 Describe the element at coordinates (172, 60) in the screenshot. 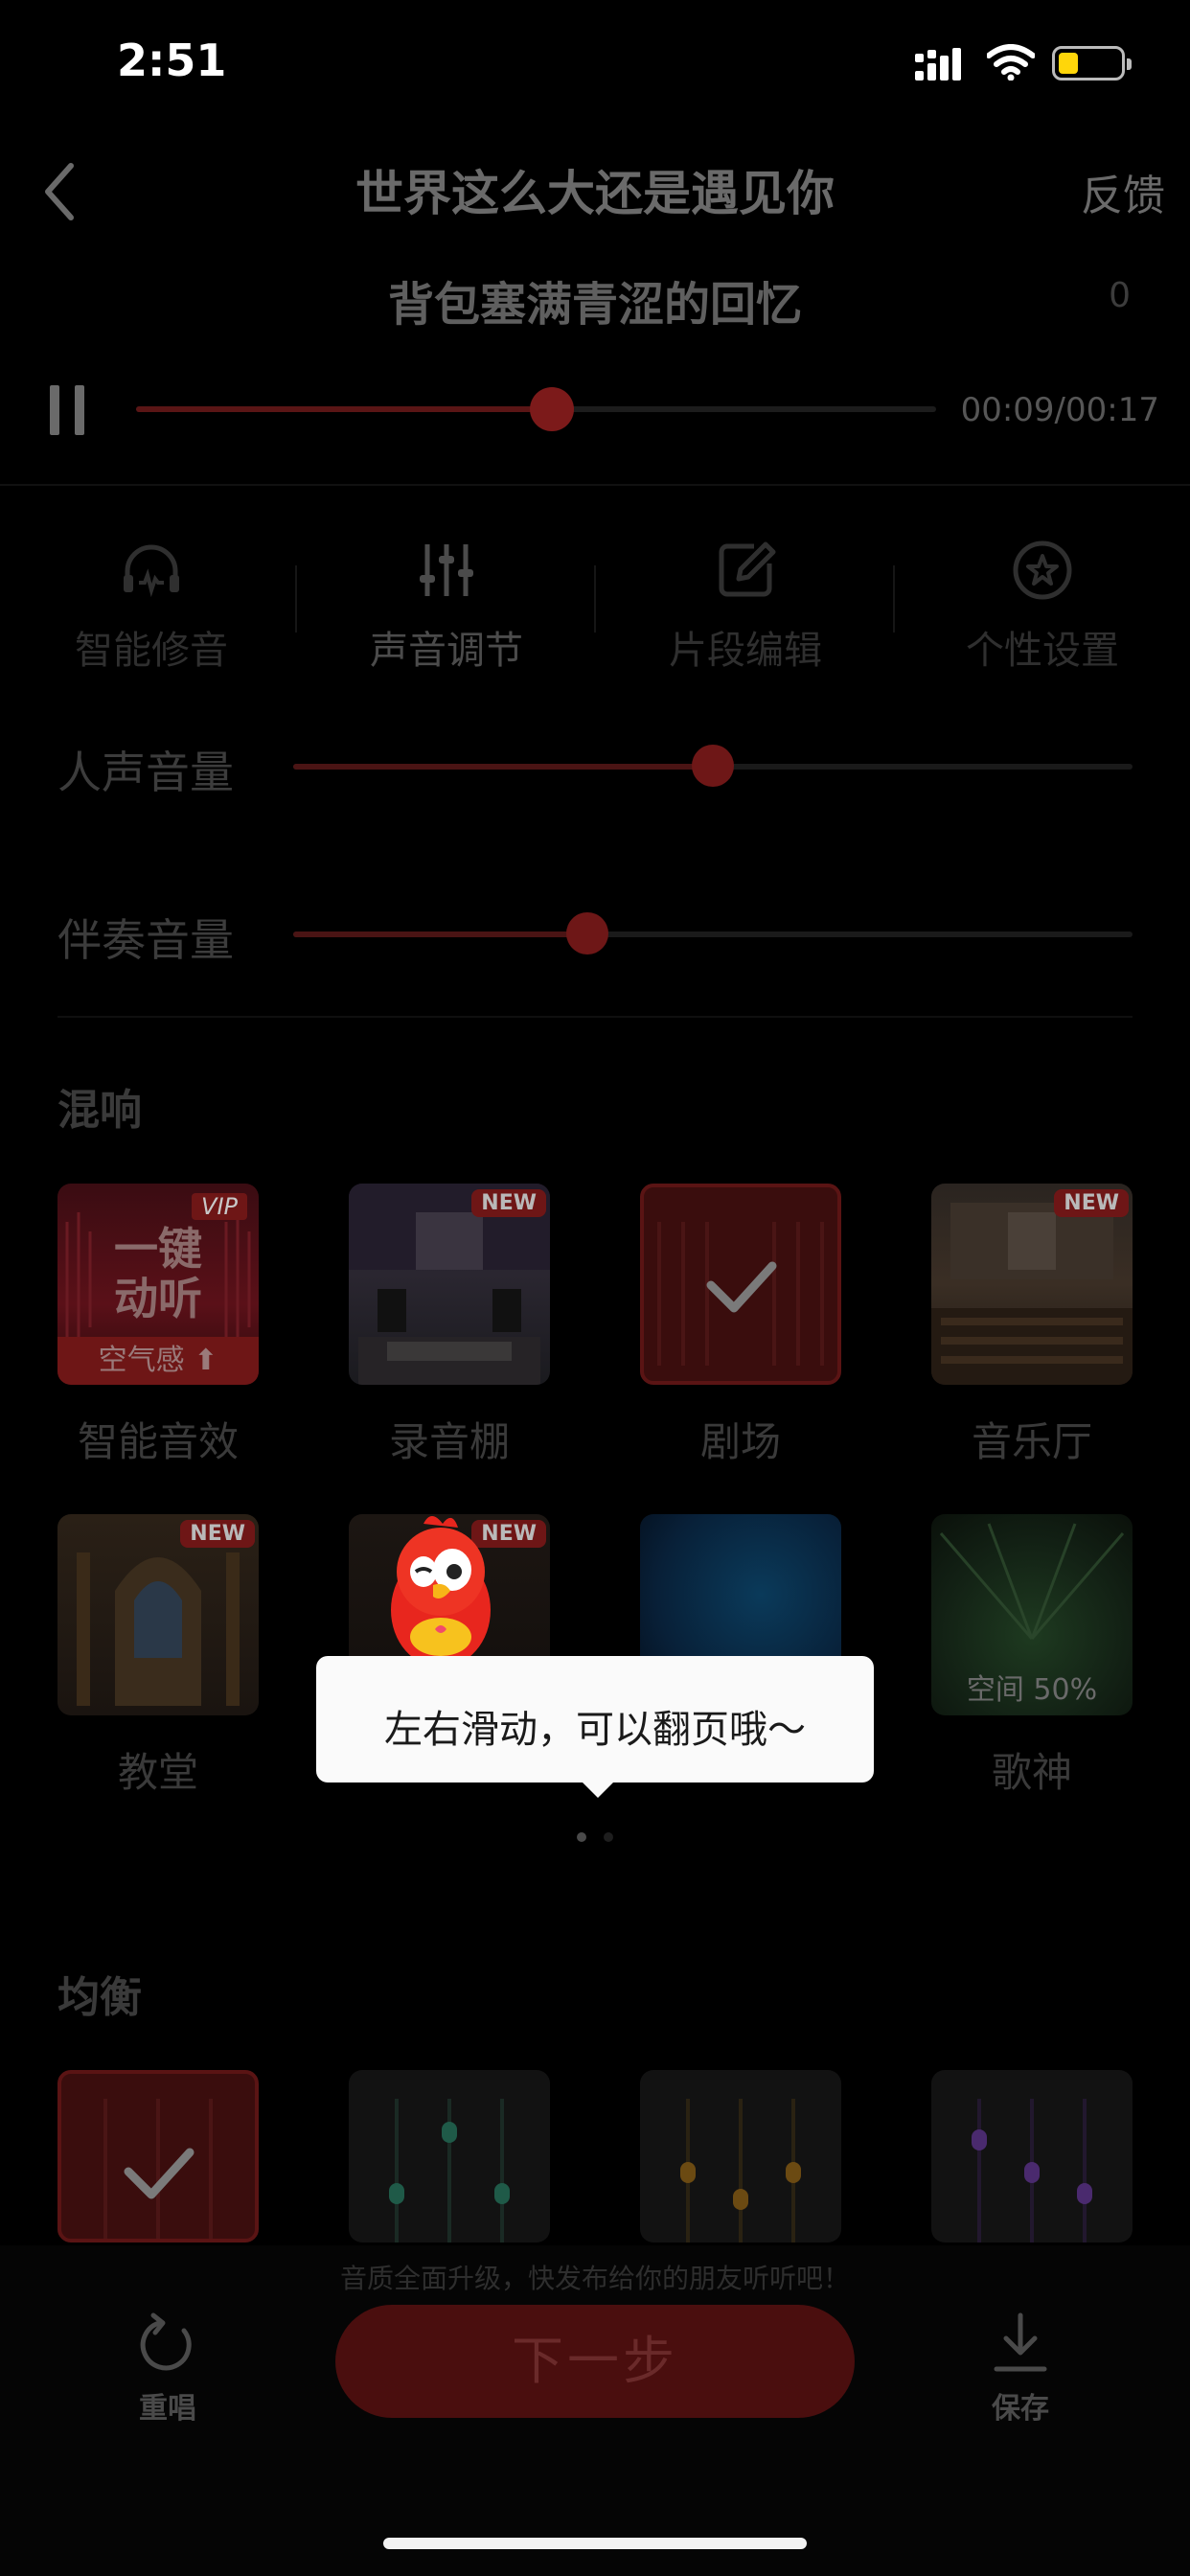

I see `status-time: 2:51` at that location.